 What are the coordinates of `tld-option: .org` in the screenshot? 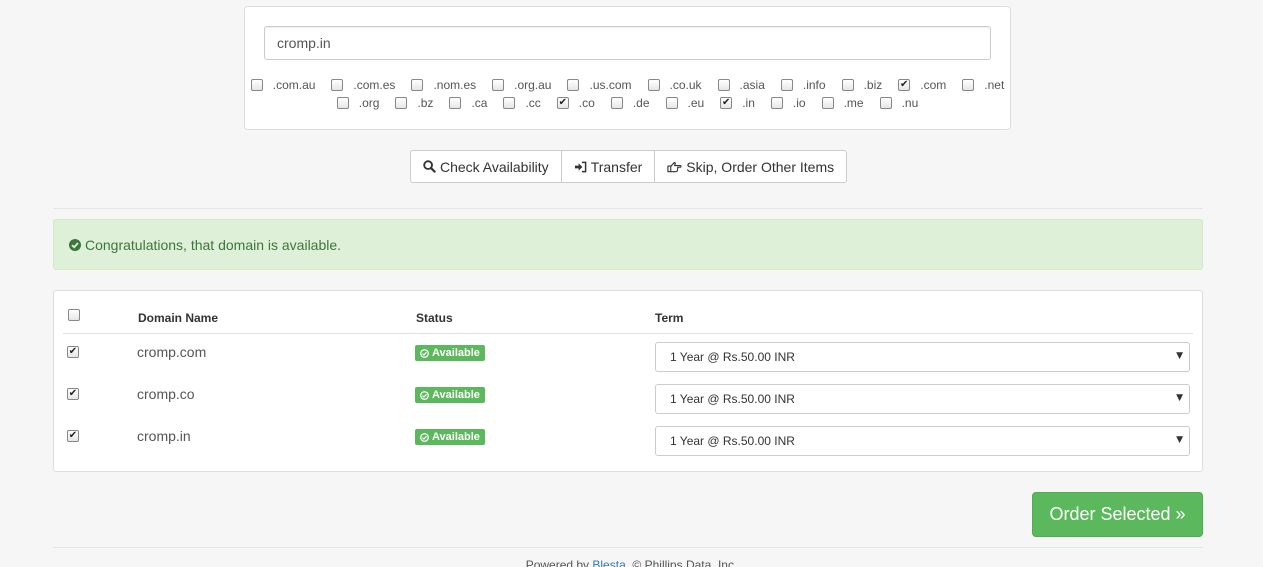 It's located at (358, 103).